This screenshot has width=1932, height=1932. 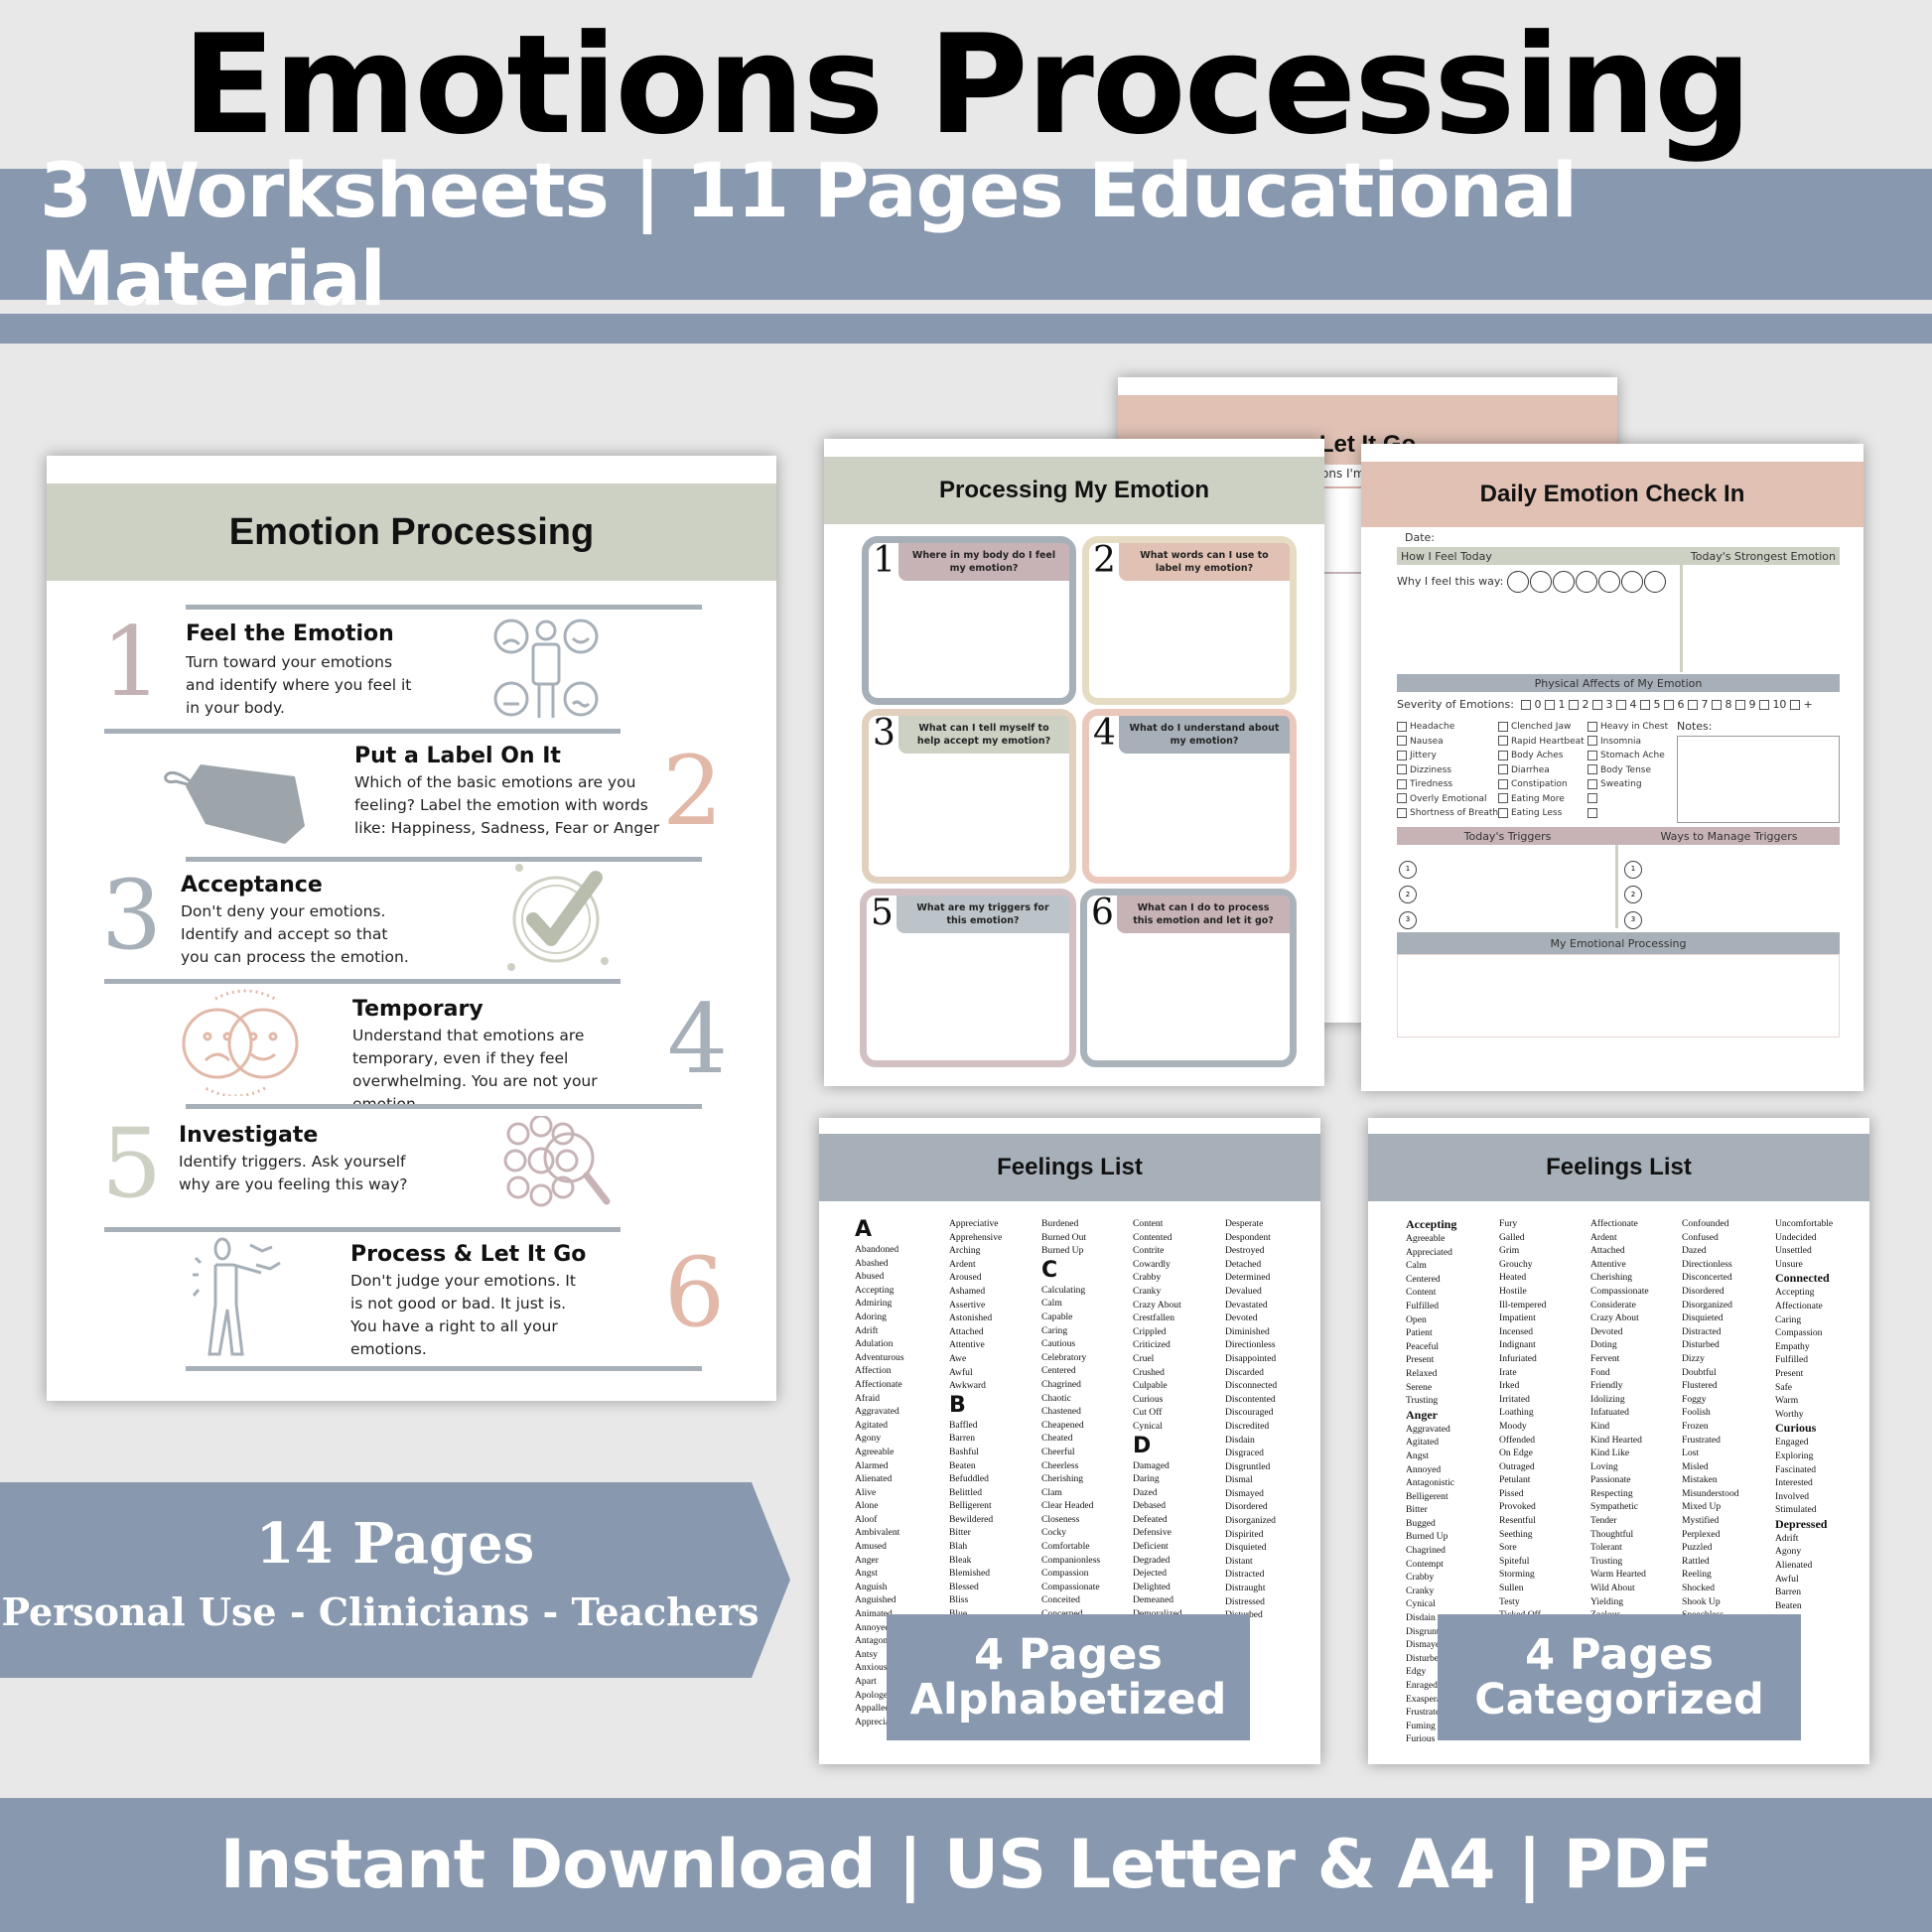 What do you see at coordinates (1541, 813) in the screenshot?
I see `symptom-item: Eating Less` at bounding box center [1541, 813].